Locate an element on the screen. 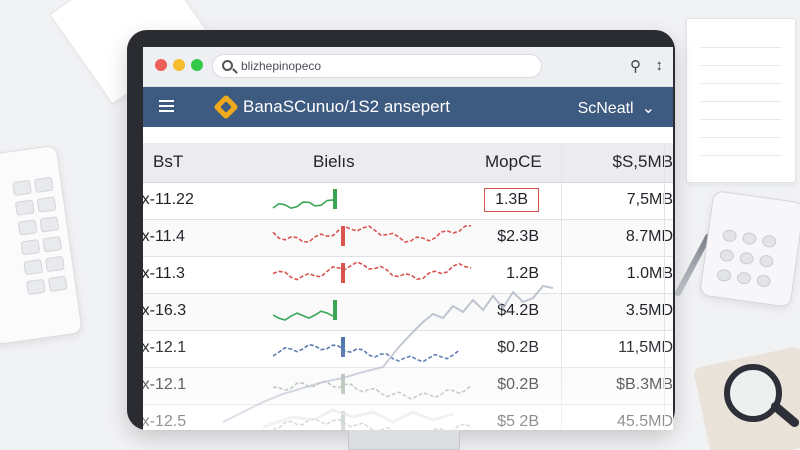  account-menu: ScNeatl ⌄ is located at coordinates (616, 108).